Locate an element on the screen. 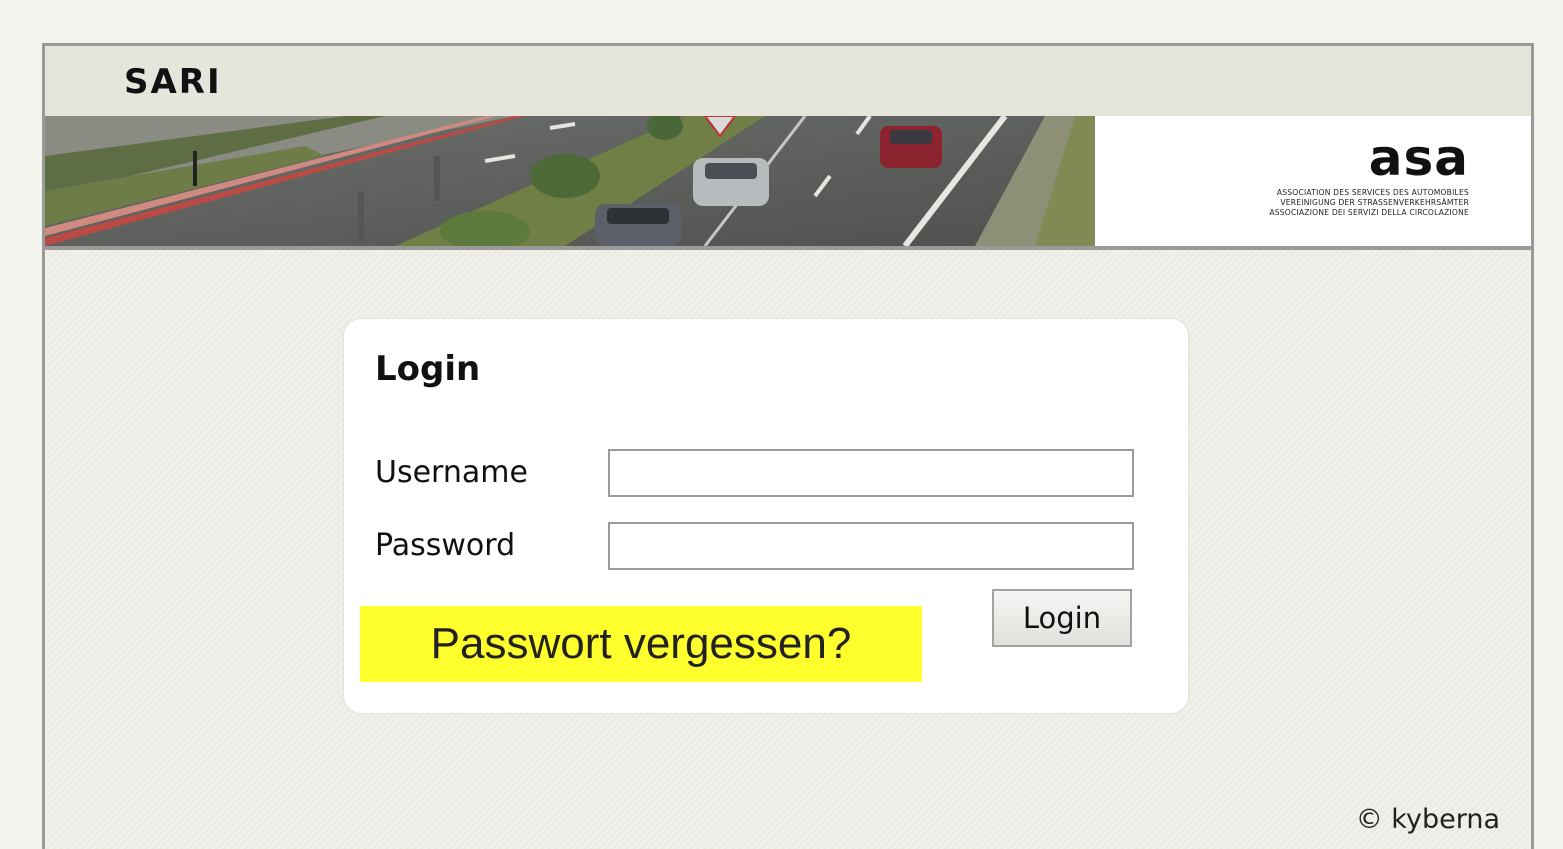  copyright-notice: © kyberna is located at coordinates (1427, 819).